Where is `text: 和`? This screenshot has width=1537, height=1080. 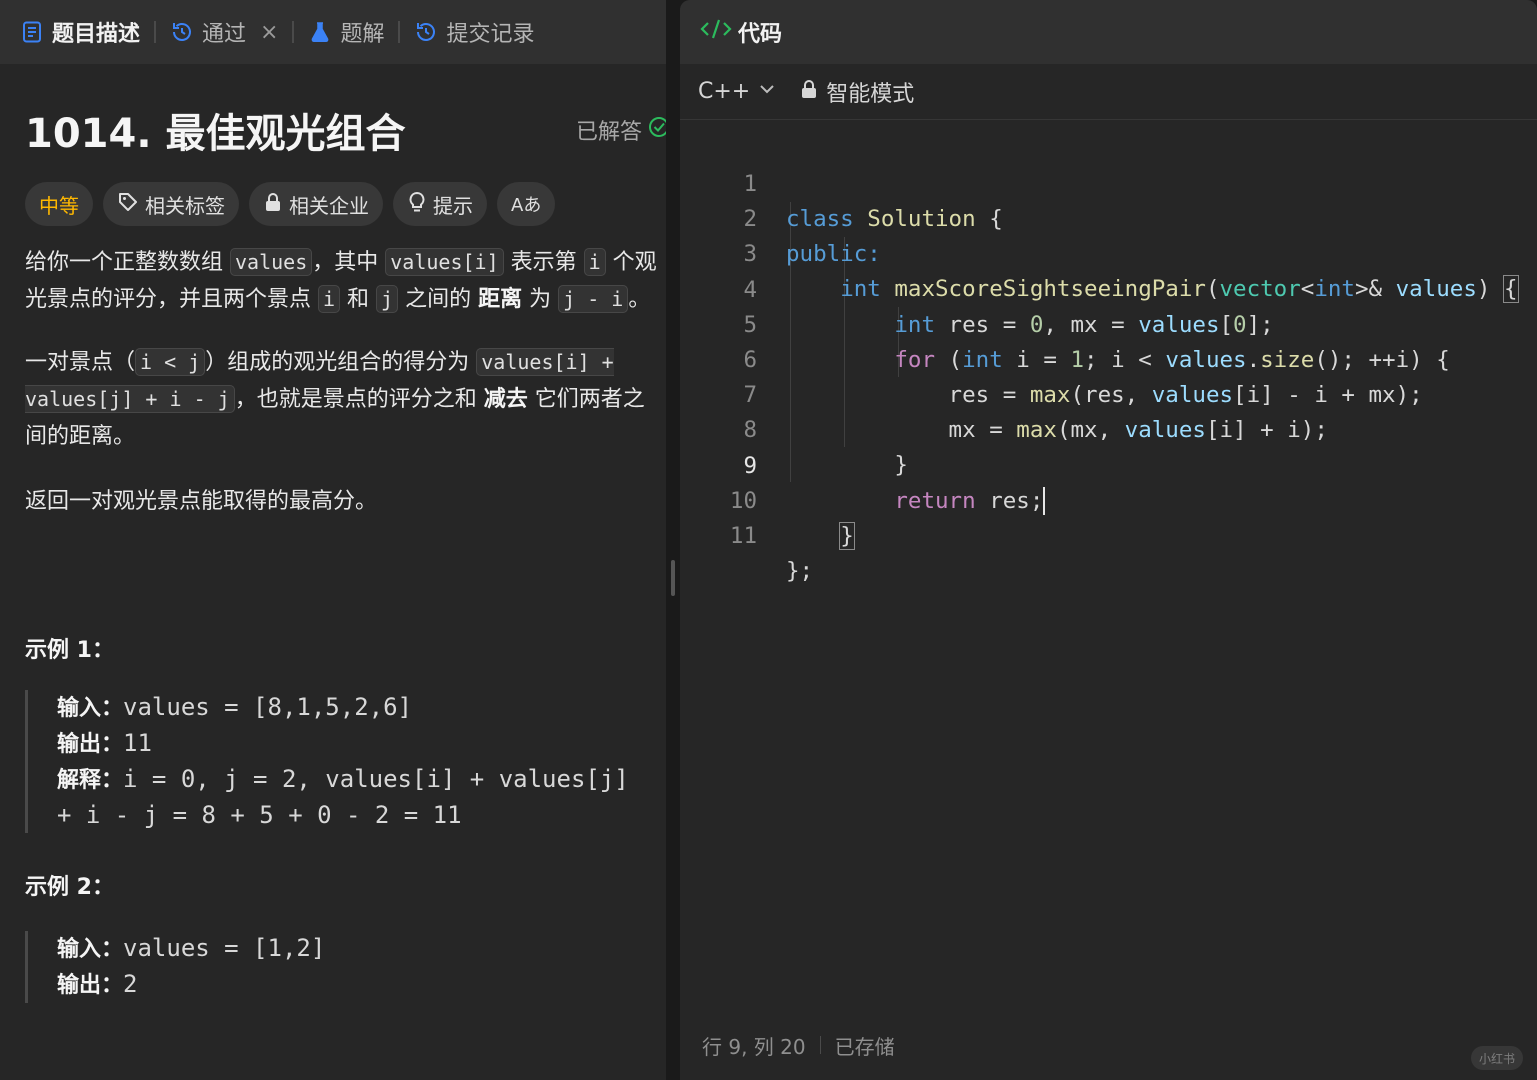 text: 和 is located at coordinates (358, 299).